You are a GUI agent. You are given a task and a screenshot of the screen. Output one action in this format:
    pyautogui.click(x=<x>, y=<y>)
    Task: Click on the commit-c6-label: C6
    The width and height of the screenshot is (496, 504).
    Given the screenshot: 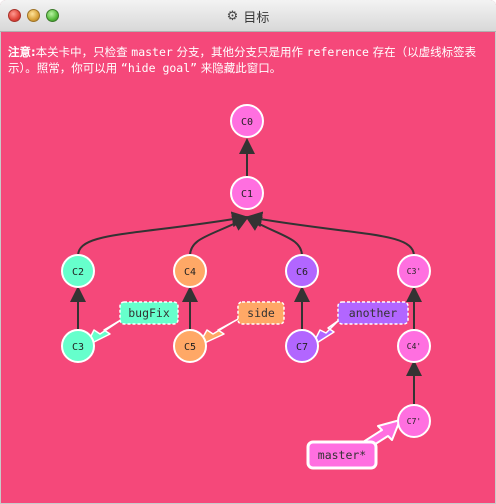 What is the action you would take?
    pyautogui.click(x=302, y=272)
    